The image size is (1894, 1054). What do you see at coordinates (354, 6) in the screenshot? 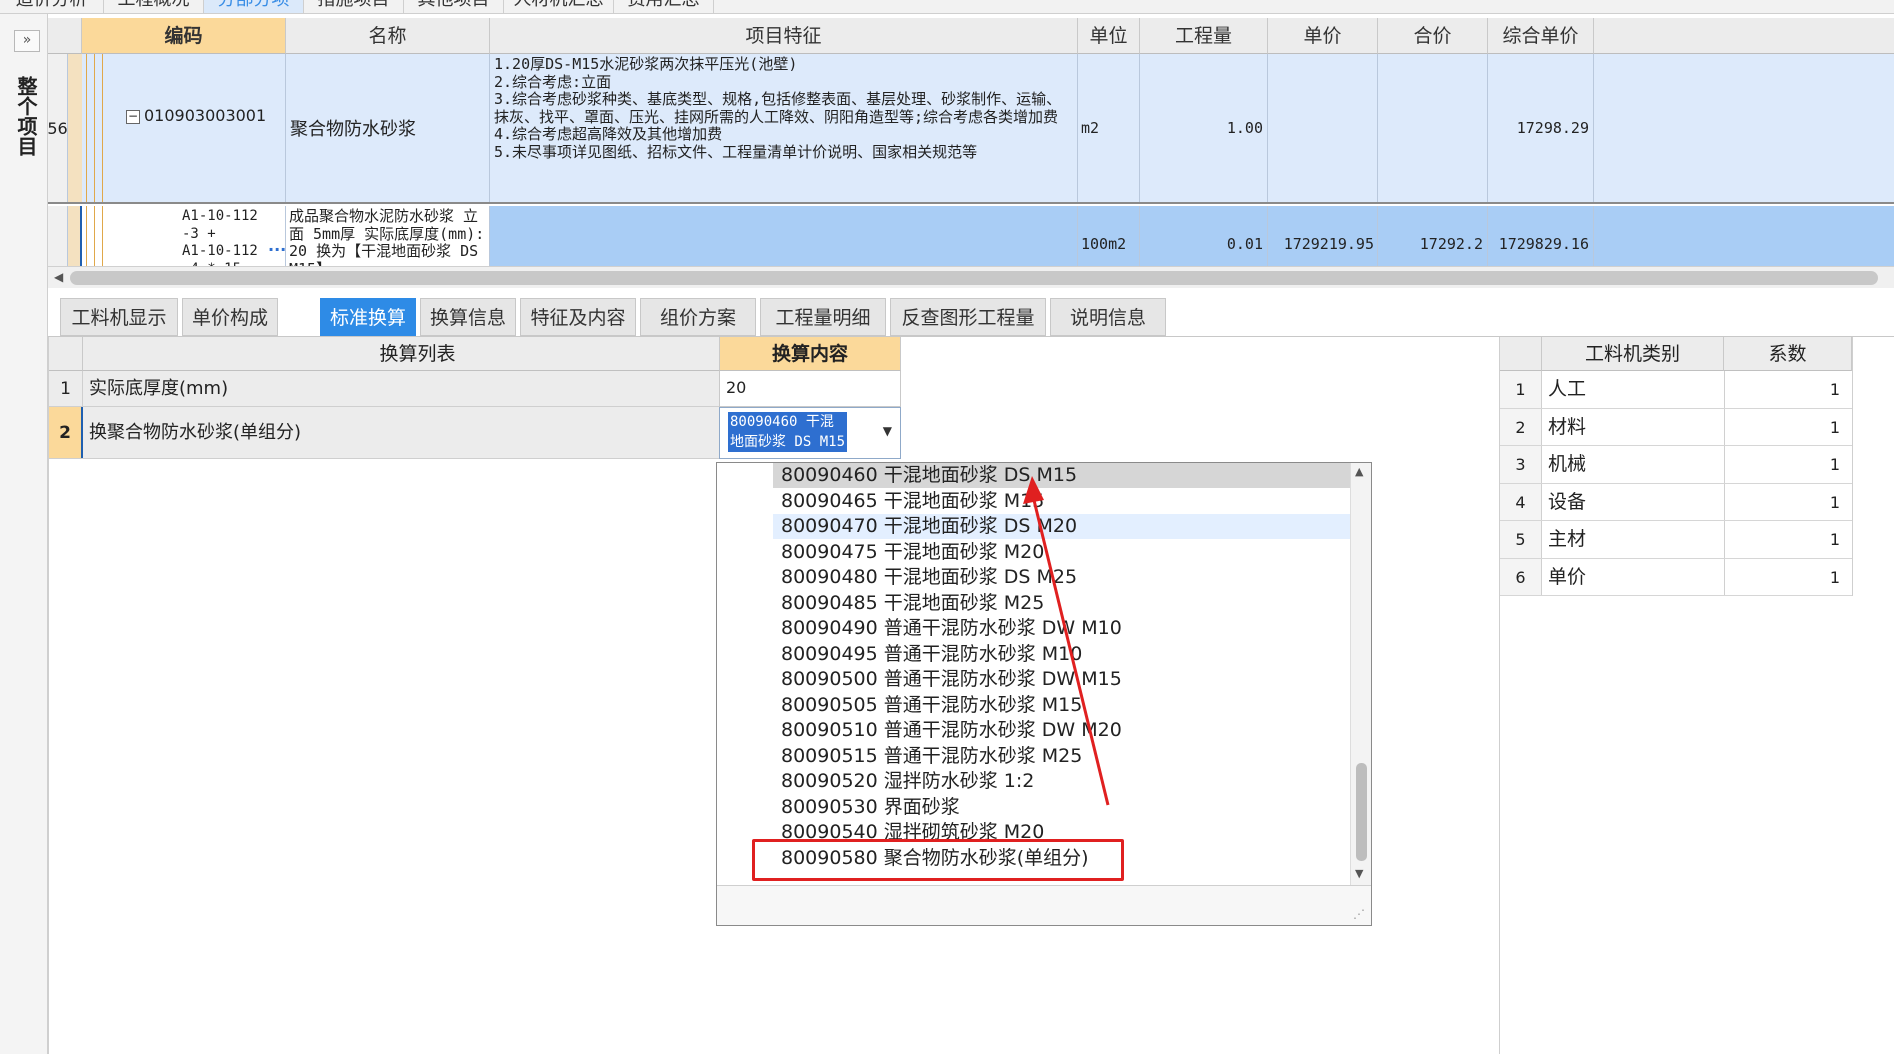
I see `tab-measures: 措施项目` at bounding box center [354, 6].